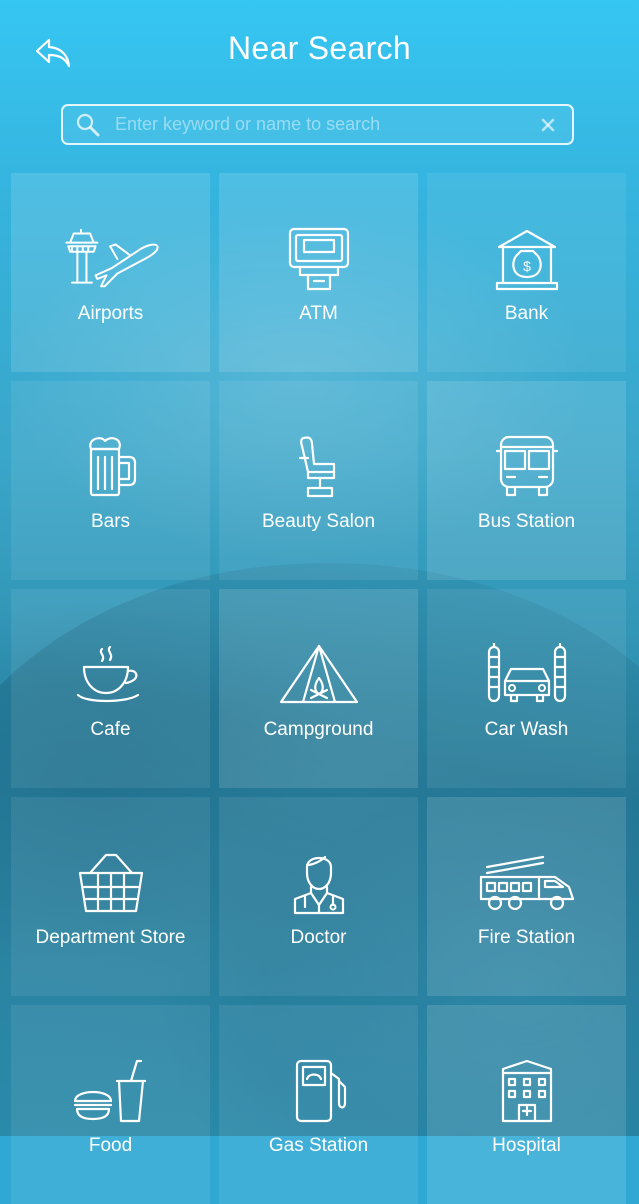 The image size is (639, 1204). Describe the element at coordinates (319, 1091) in the screenshot. I see `fuel-pump-icon` at that location.